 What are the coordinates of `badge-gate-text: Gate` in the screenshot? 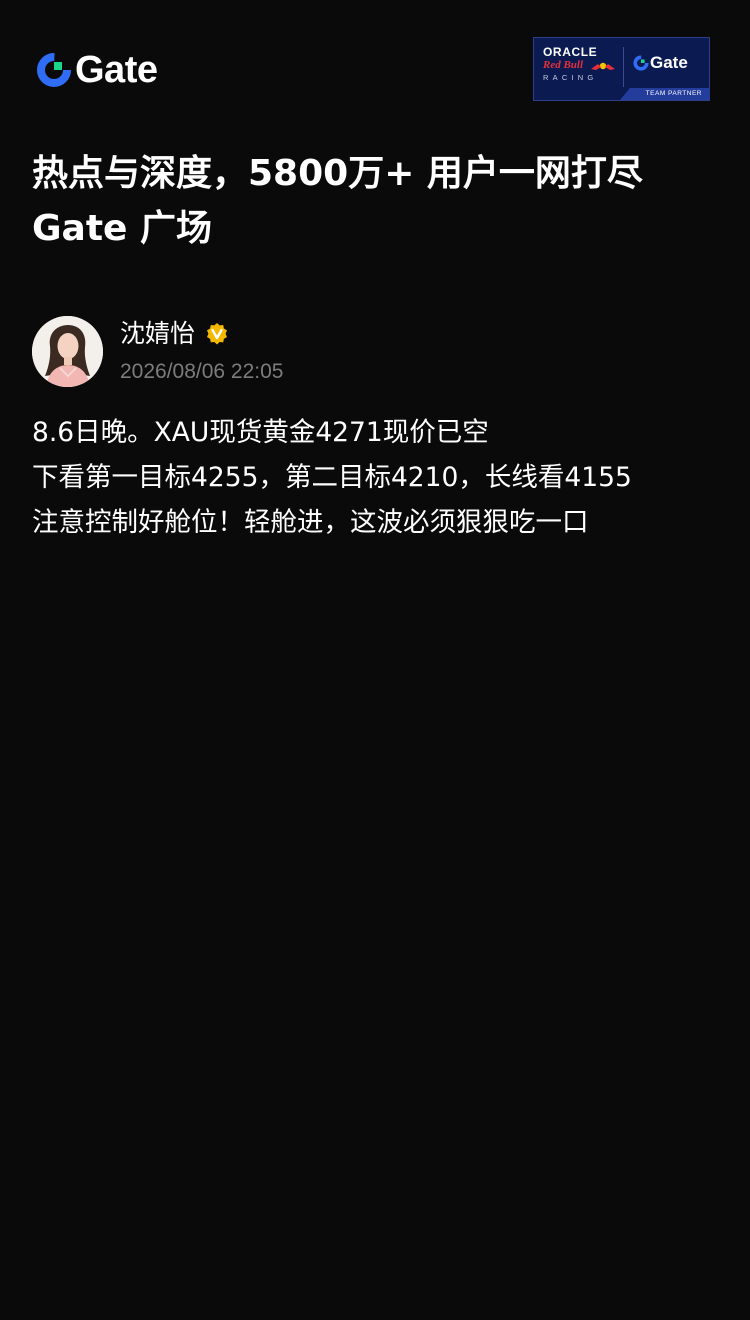 It's located at (669, 62).